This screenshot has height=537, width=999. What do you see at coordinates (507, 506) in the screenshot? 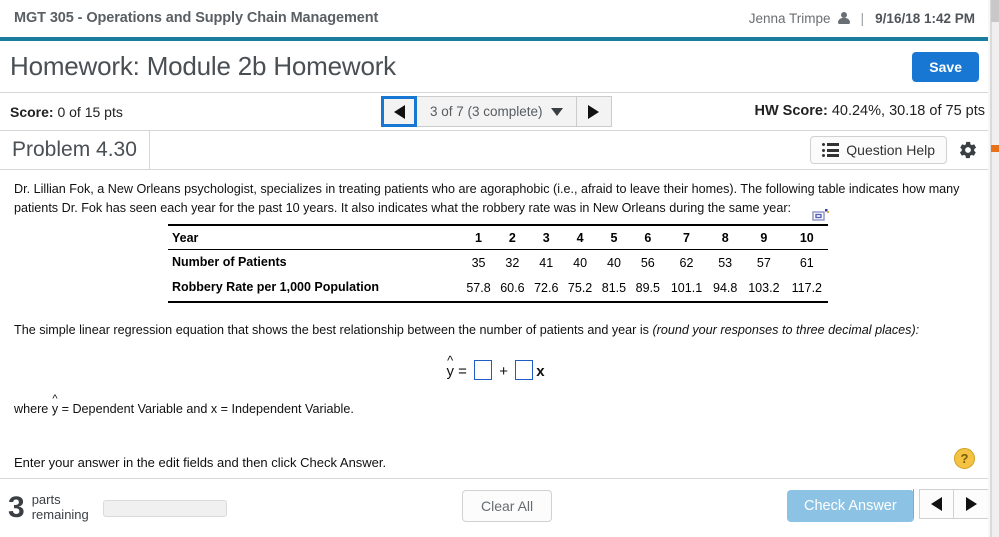
I see `clear-all-button: Clear All` at bounding box center [507, 506].